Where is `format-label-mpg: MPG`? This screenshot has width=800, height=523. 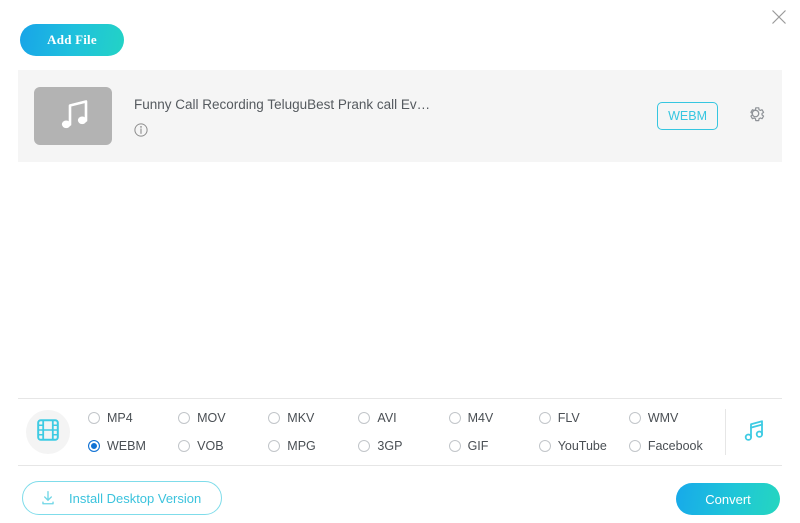
format-label-mpg: MPG is located at coordinates (301, 446).